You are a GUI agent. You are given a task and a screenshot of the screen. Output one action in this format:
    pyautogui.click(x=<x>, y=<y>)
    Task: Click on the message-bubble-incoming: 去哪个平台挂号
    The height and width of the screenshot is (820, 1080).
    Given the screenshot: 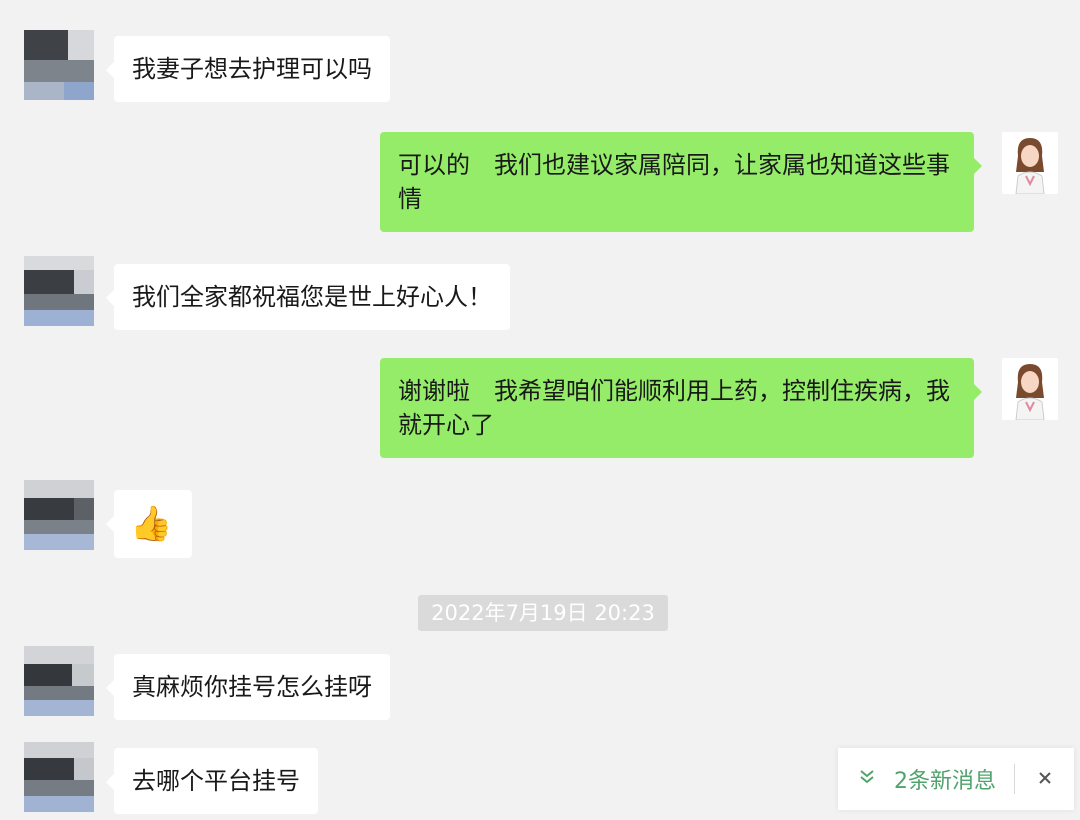 What is the action you would take?
    pyautogui.click(x=212, y=781)
    